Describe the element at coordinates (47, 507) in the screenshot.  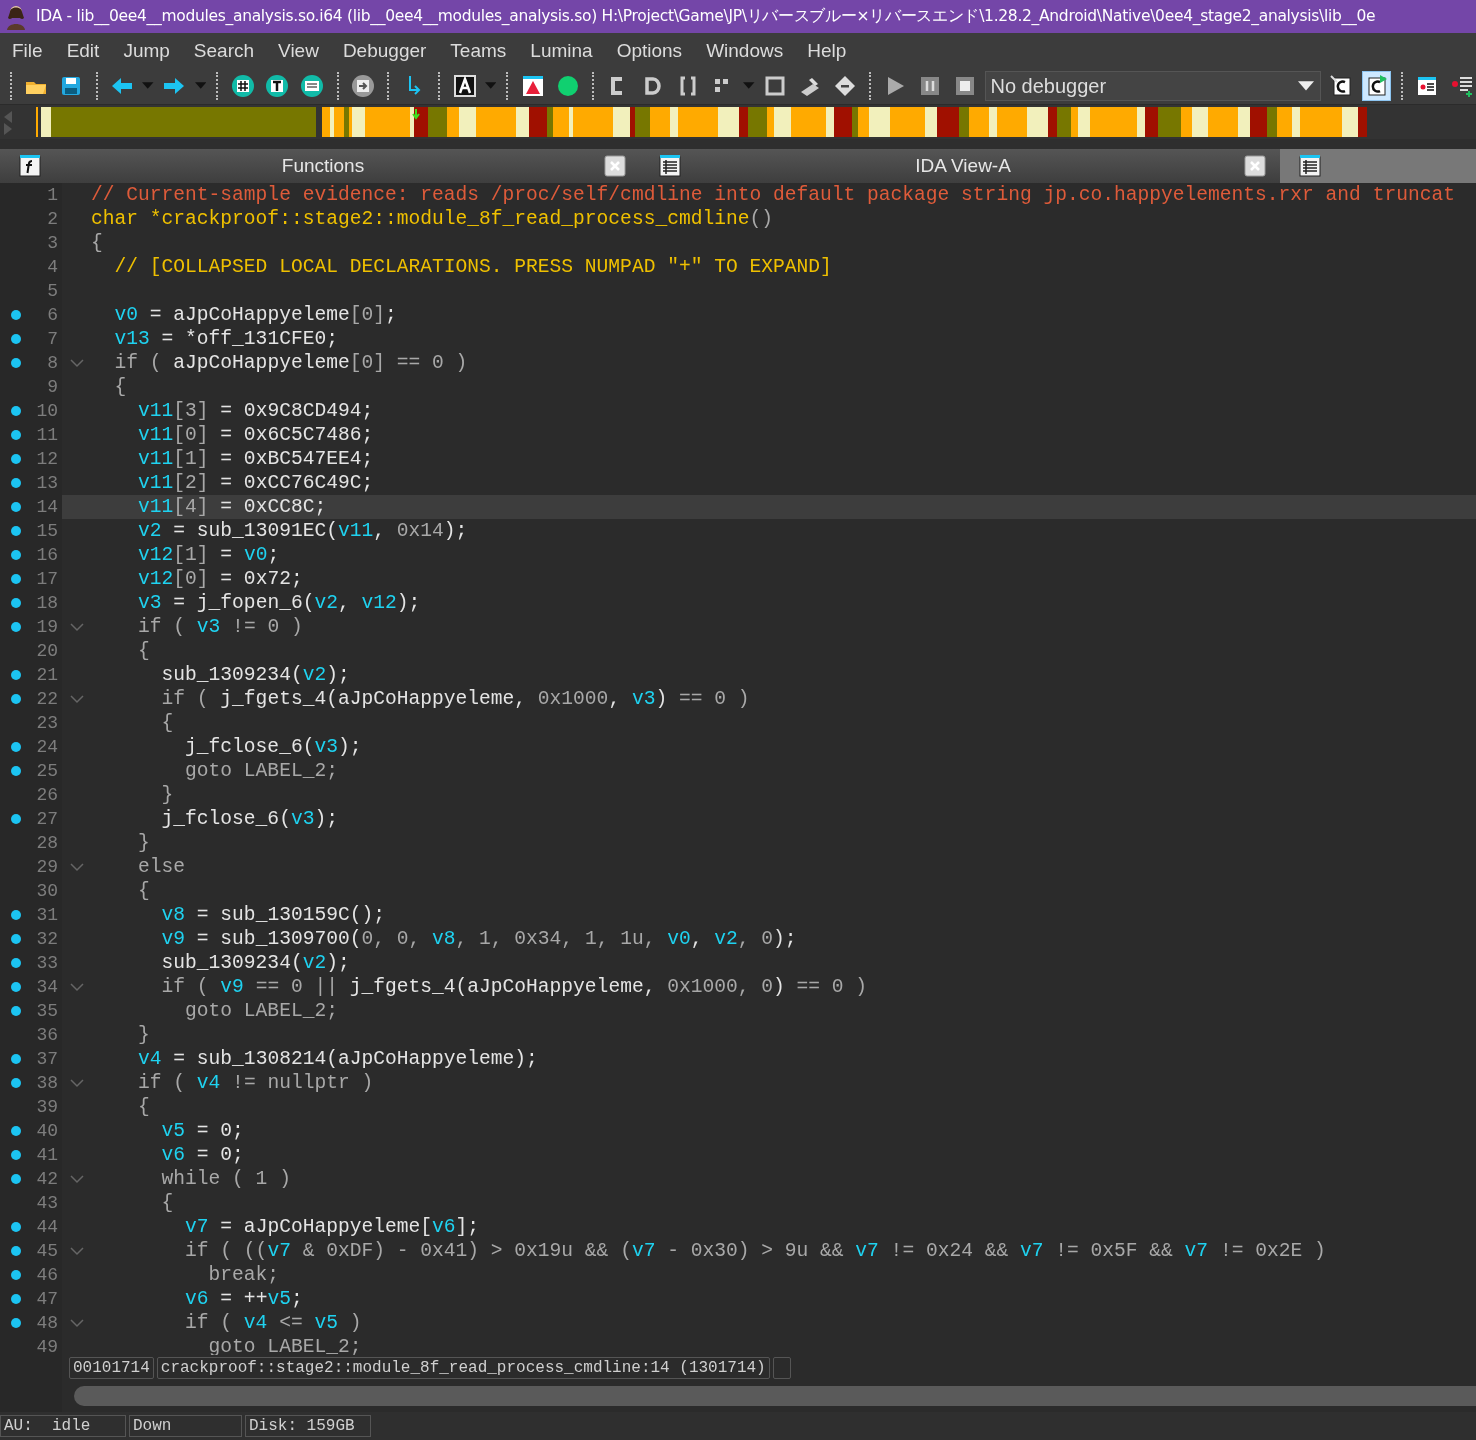
I see `line-number: 14` at that location.